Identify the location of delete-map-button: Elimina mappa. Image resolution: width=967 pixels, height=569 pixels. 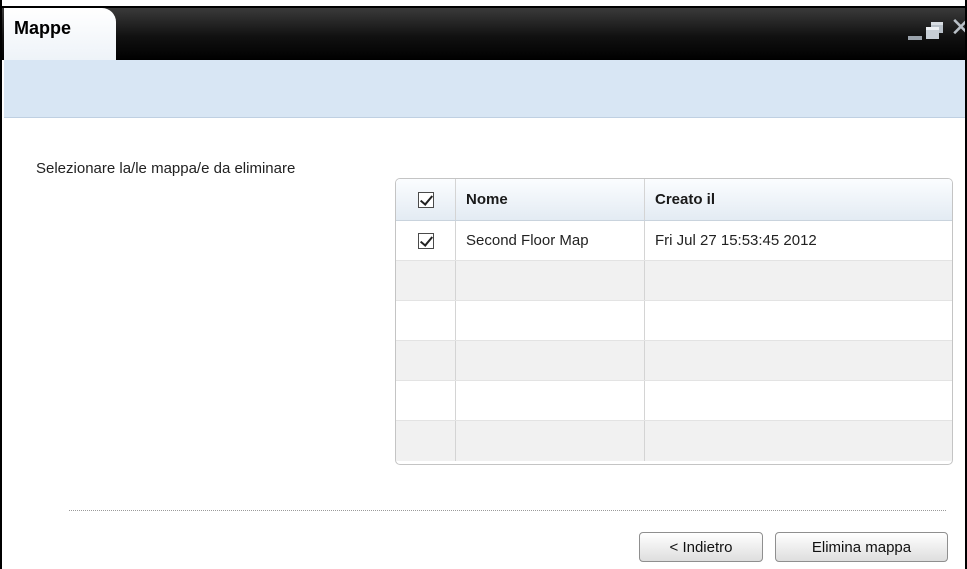
(861, 547).